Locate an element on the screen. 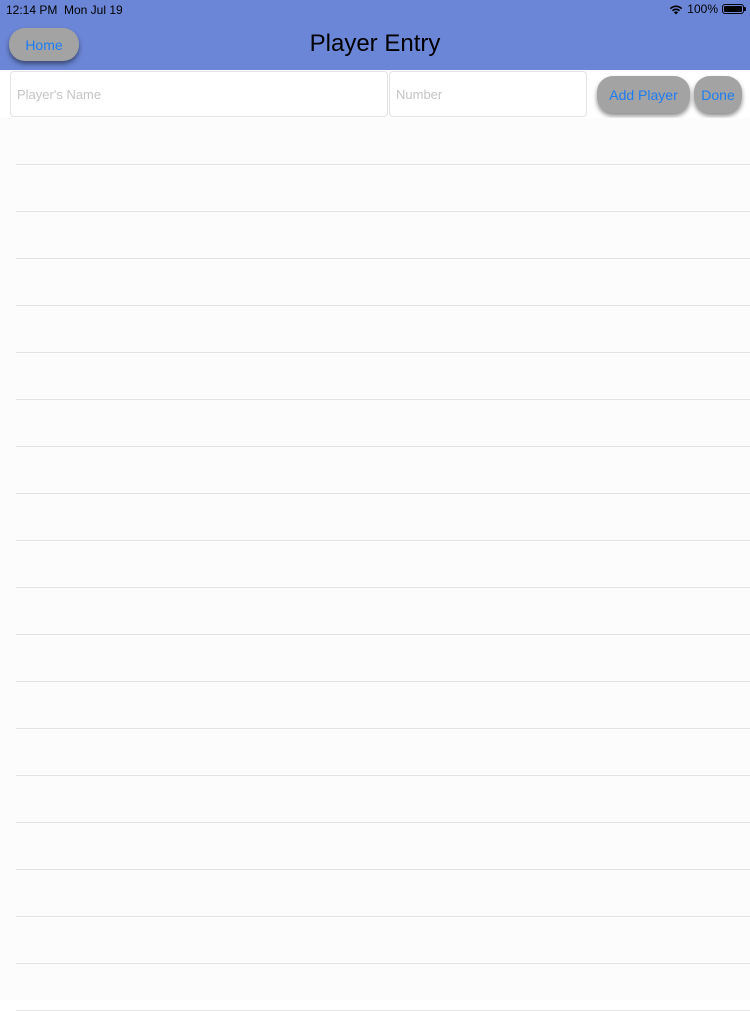 This screenshot has height=1011, width=750. status-indicators: 100% is located at coordinates (707, 9).